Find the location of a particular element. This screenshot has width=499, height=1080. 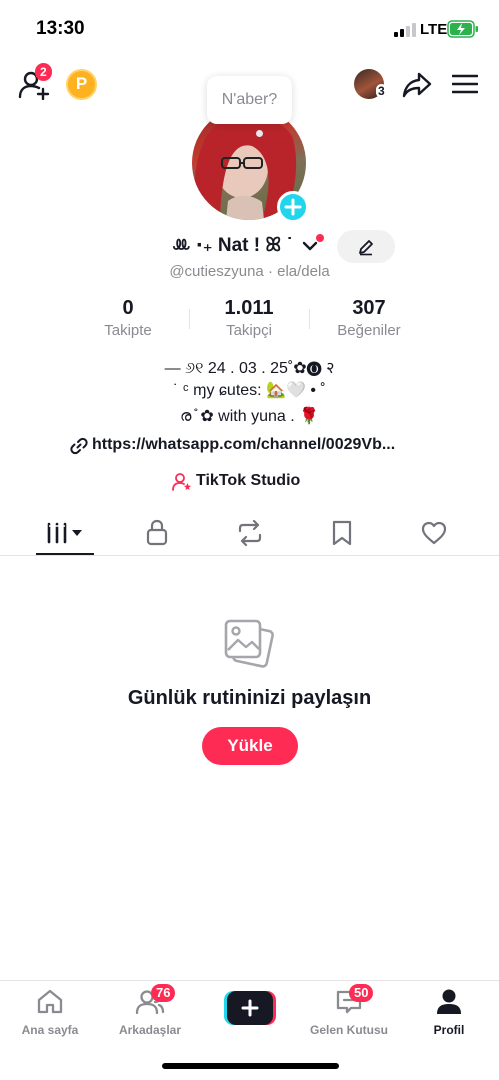

pencil-icon is located at coordinates (366, 248).